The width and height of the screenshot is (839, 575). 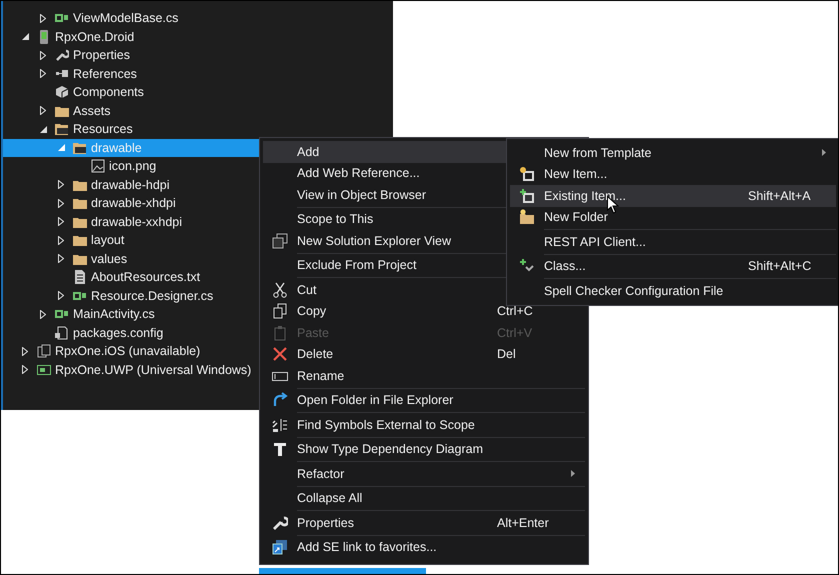 What do you see at coordinates (673, 266) in the screenshot?
I see `menu-item: Class... Shift+Alt+C` at bounding box center [673, 266].